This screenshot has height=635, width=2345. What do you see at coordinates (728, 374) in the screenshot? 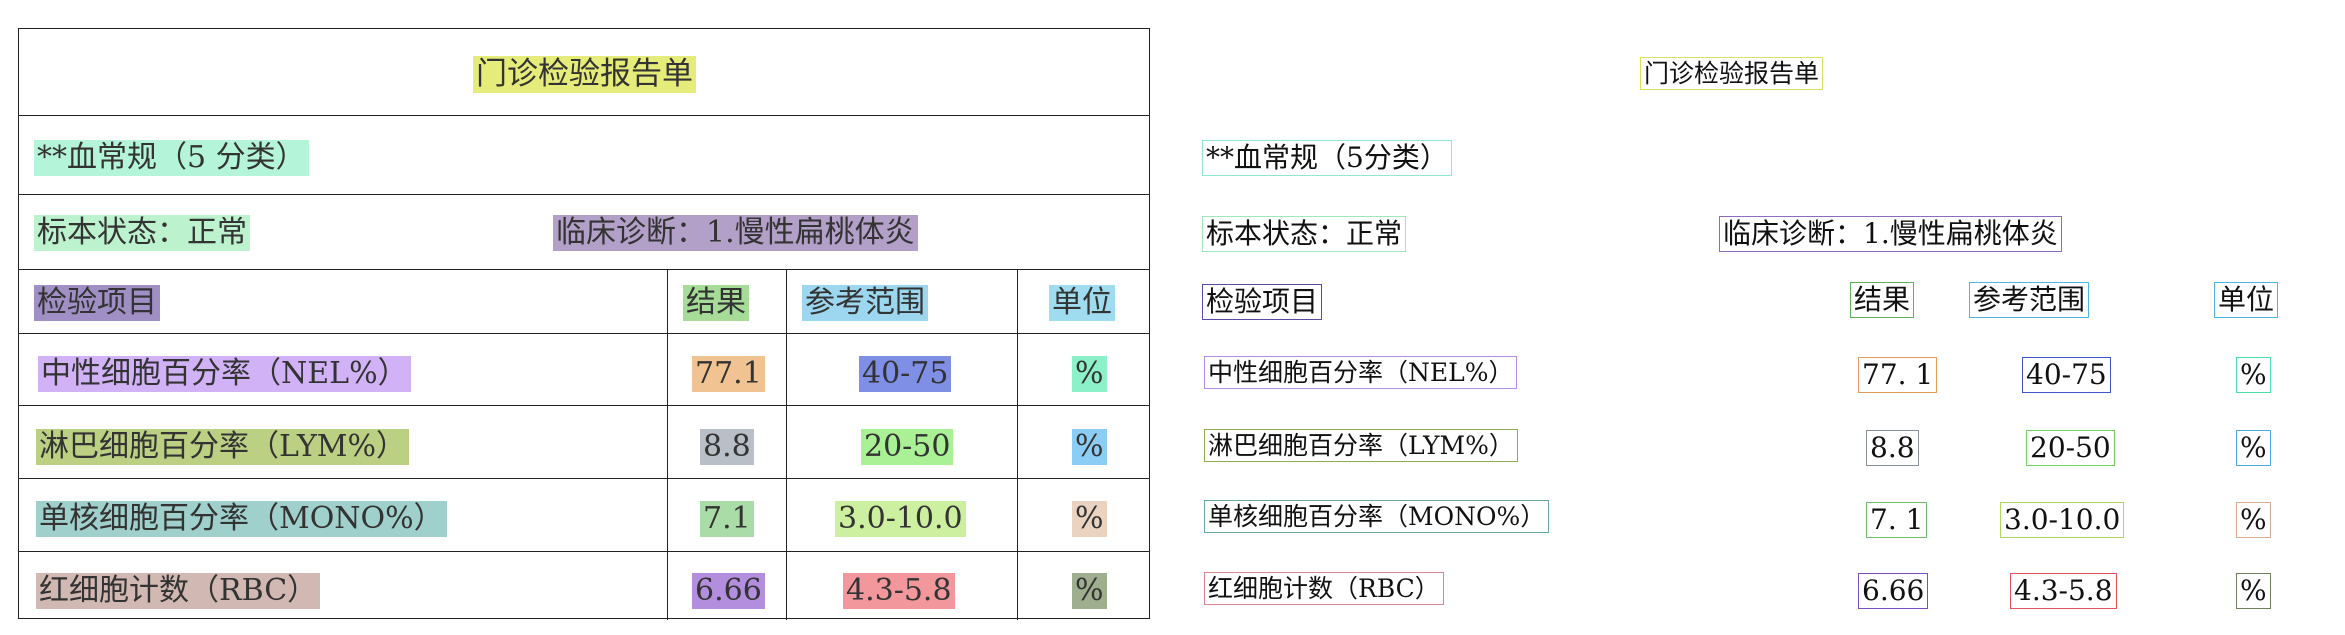
I see `row-result: 77.1` at bounding box center [728, 374].